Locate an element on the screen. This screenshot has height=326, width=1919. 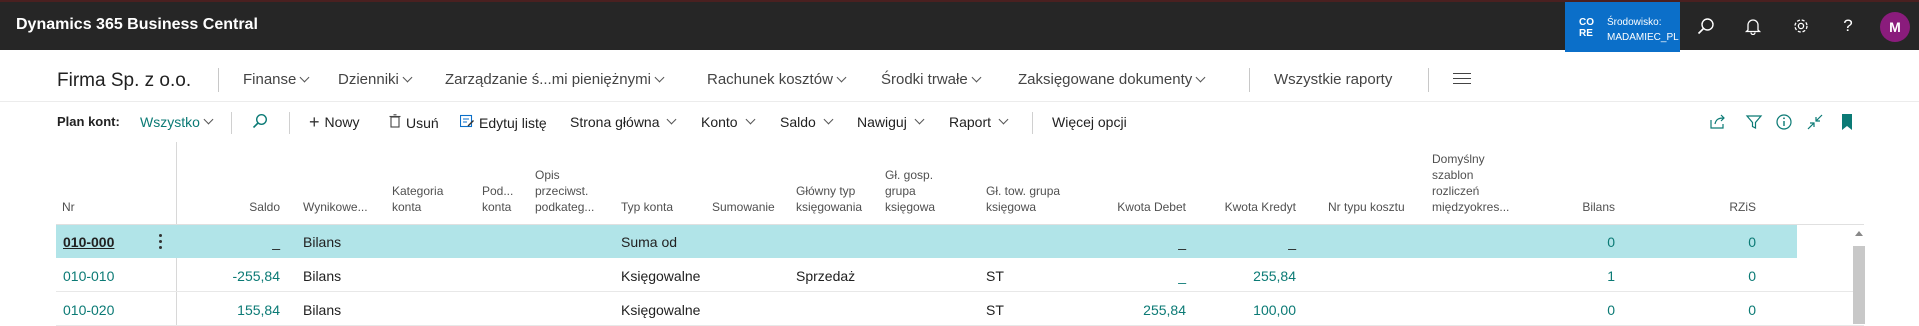
column-header-kredyt: Kwota Kredyt is located at coordinates (1251, 207).